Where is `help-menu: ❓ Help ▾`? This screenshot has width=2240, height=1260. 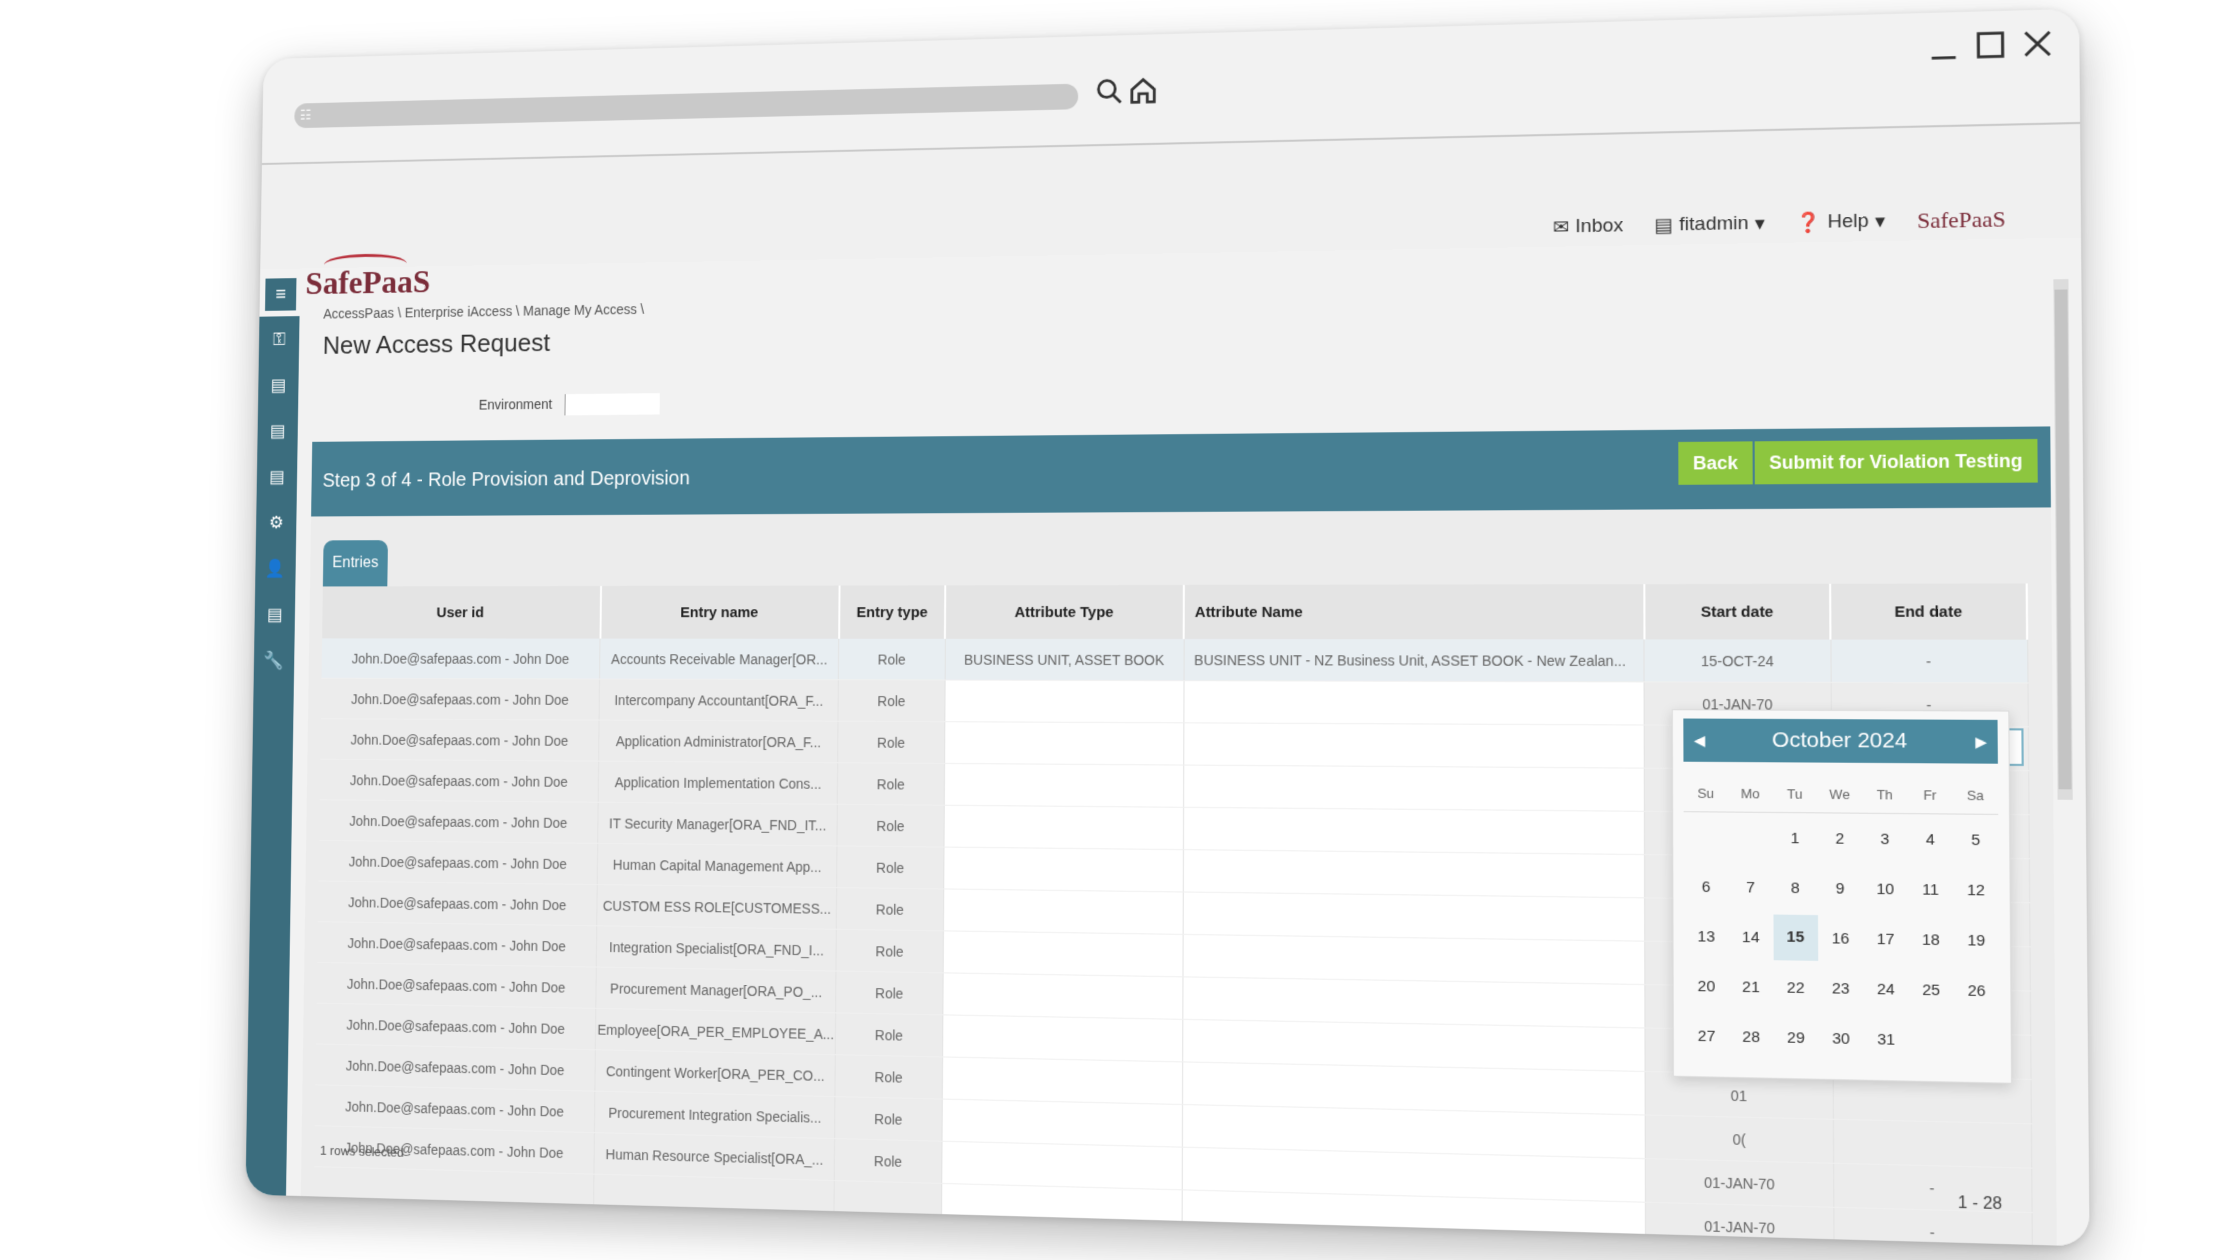
help-menu: ❓ Help ▾ is located at coordinates (1840, 222).